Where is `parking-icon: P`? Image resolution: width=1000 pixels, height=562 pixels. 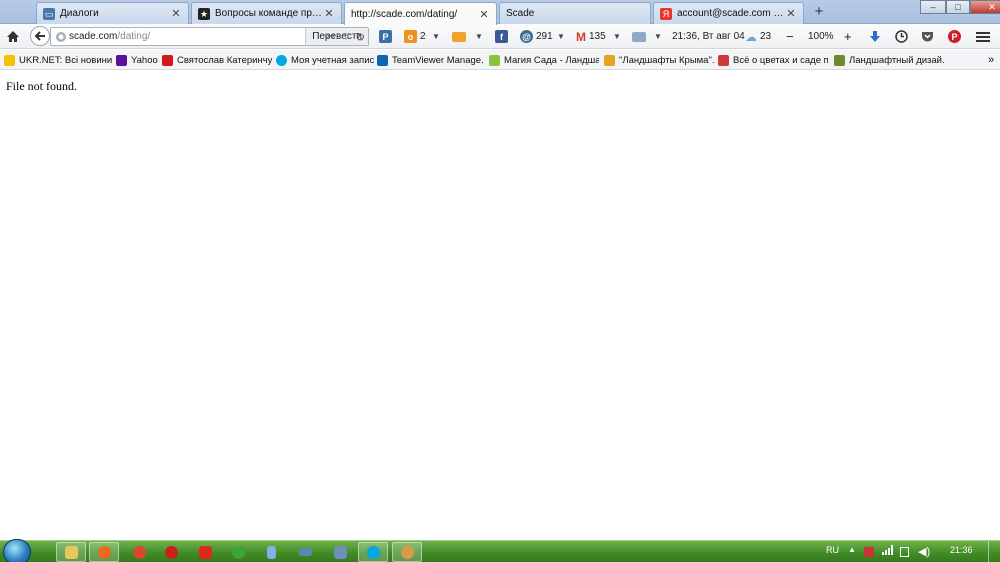 parking-icon: P is located at coordinates (387, 36).